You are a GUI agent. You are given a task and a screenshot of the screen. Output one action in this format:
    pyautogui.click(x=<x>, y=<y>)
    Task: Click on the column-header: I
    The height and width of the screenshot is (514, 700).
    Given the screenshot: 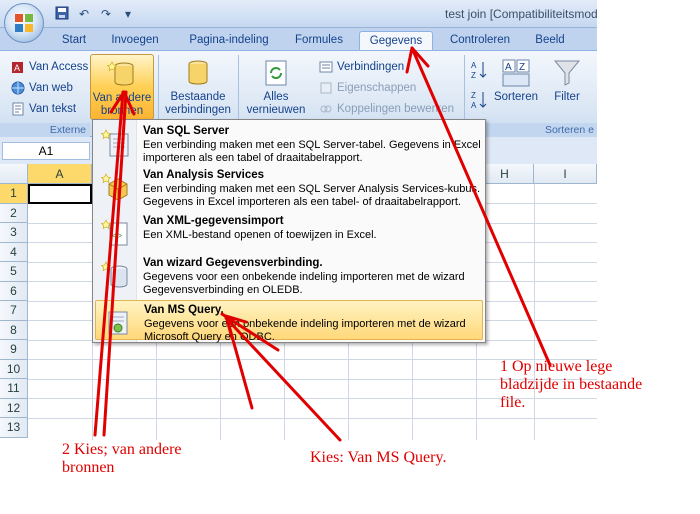 What is the action you would take?
    pyautogui.click(x=565, y=174)
    